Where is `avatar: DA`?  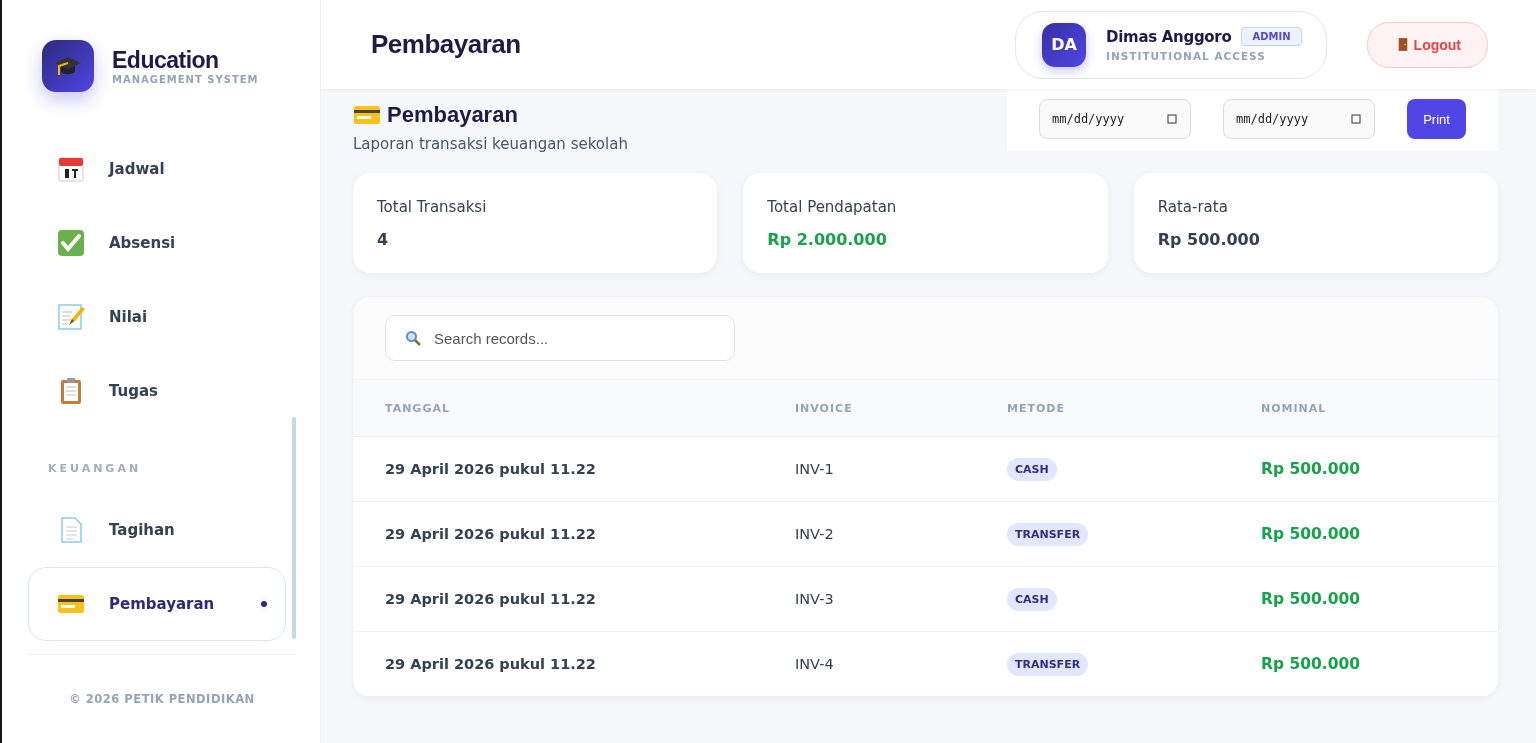 avatar: DA is located at coordinates (1064, 44).